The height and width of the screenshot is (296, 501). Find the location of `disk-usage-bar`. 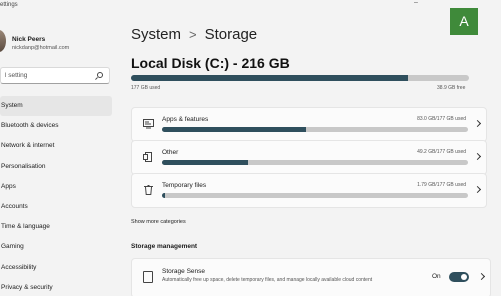

disk-usage-bar is located at coordinates (300, 78).